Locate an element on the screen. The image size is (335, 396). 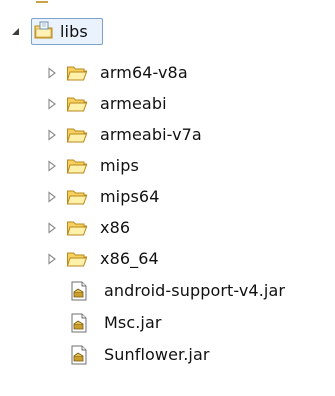
tree-node-label: android-support-v4.jar is located at coordinates (195, 290).